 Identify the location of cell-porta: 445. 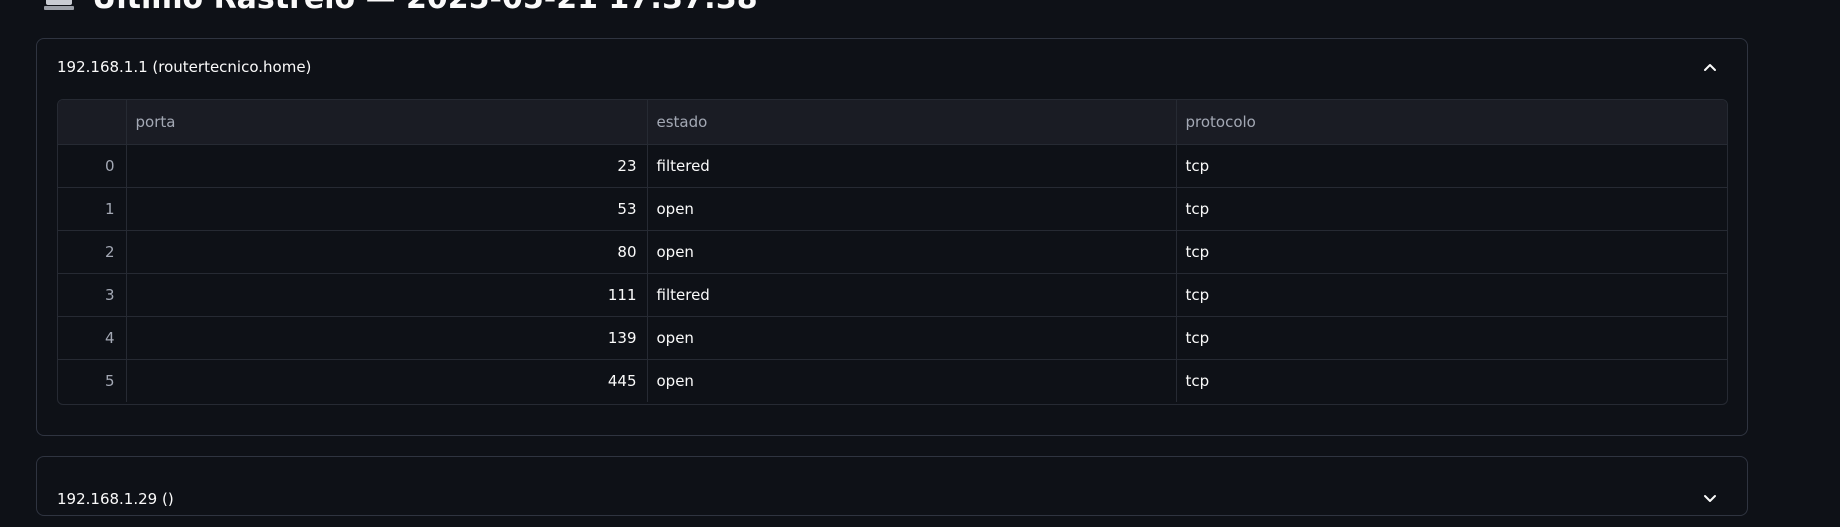
(387, 380).